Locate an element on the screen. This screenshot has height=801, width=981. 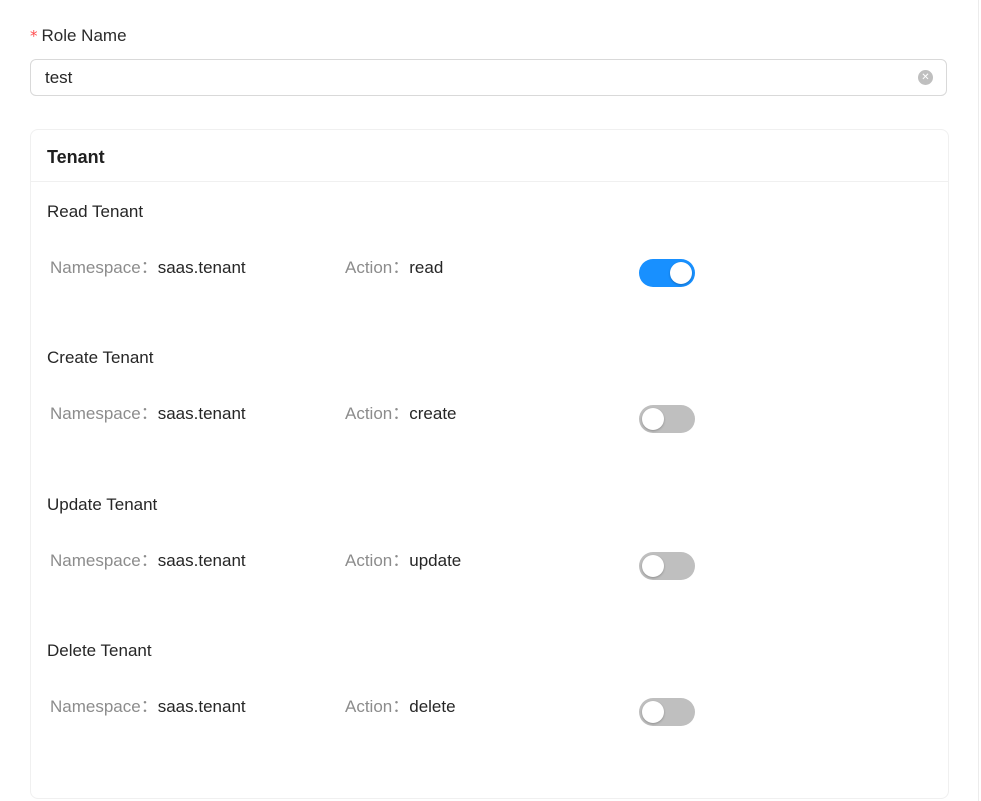
role-name-field: ✕ is located at coordinates (488, 77).